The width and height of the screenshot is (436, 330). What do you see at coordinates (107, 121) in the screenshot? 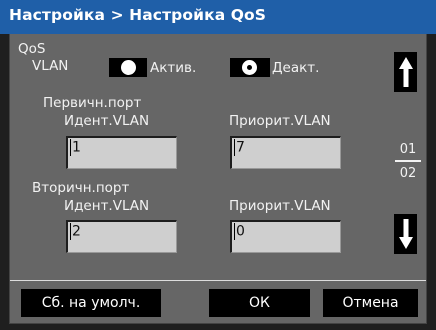
I see `primary-vlan-id-label: Идент.VLAN` at bounding box center [107, 121].